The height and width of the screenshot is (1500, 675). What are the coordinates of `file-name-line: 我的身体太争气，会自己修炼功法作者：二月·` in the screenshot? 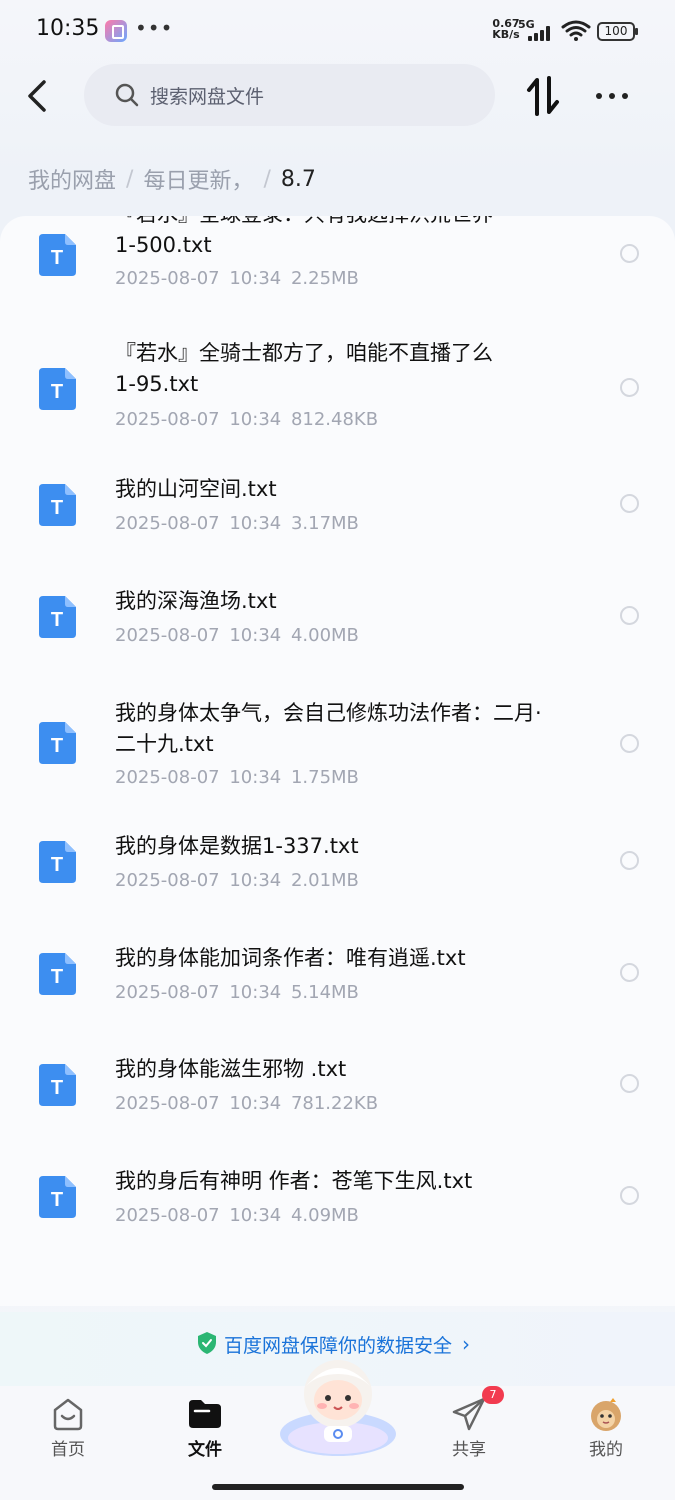 It's located at (328, 713).